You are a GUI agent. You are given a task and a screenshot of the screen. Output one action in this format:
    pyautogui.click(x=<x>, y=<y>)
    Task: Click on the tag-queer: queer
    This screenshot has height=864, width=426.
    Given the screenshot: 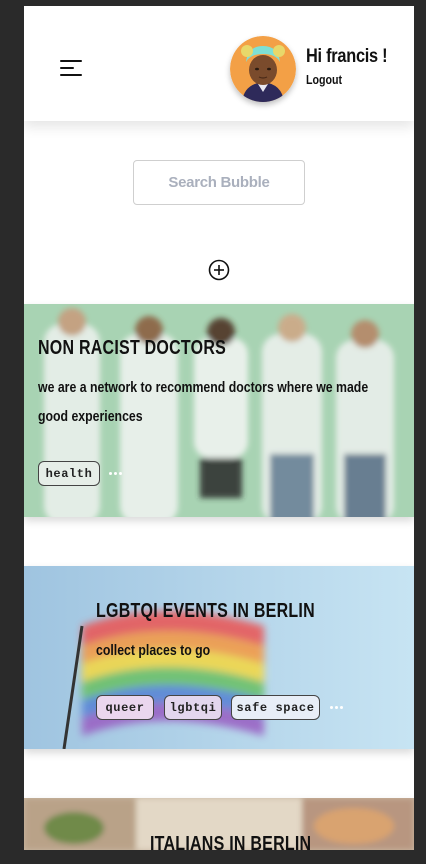 What is the action you would take?
    pyautogui.click(x=125, y=707)
    